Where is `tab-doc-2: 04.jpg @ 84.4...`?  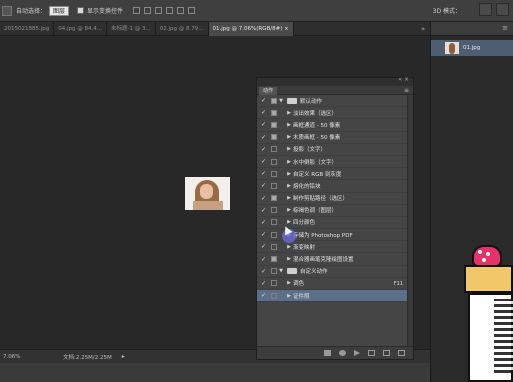
tab-doc-2: 04.jpg @ 84.4... is located at coordinates (81, 29).